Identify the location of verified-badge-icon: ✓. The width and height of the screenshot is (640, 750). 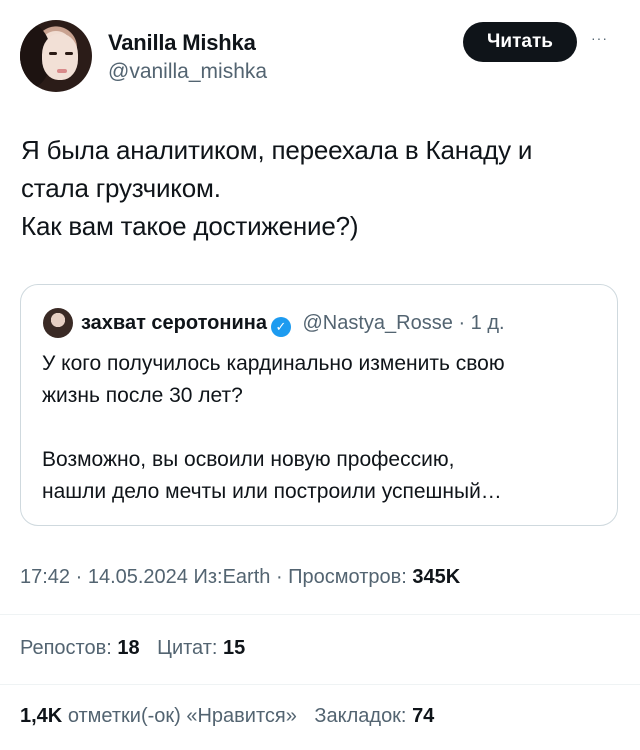
(280, 327).